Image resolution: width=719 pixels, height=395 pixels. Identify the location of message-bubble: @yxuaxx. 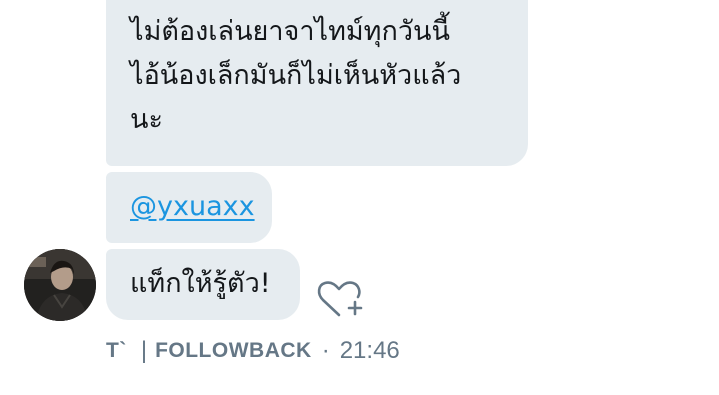
(189, 207).